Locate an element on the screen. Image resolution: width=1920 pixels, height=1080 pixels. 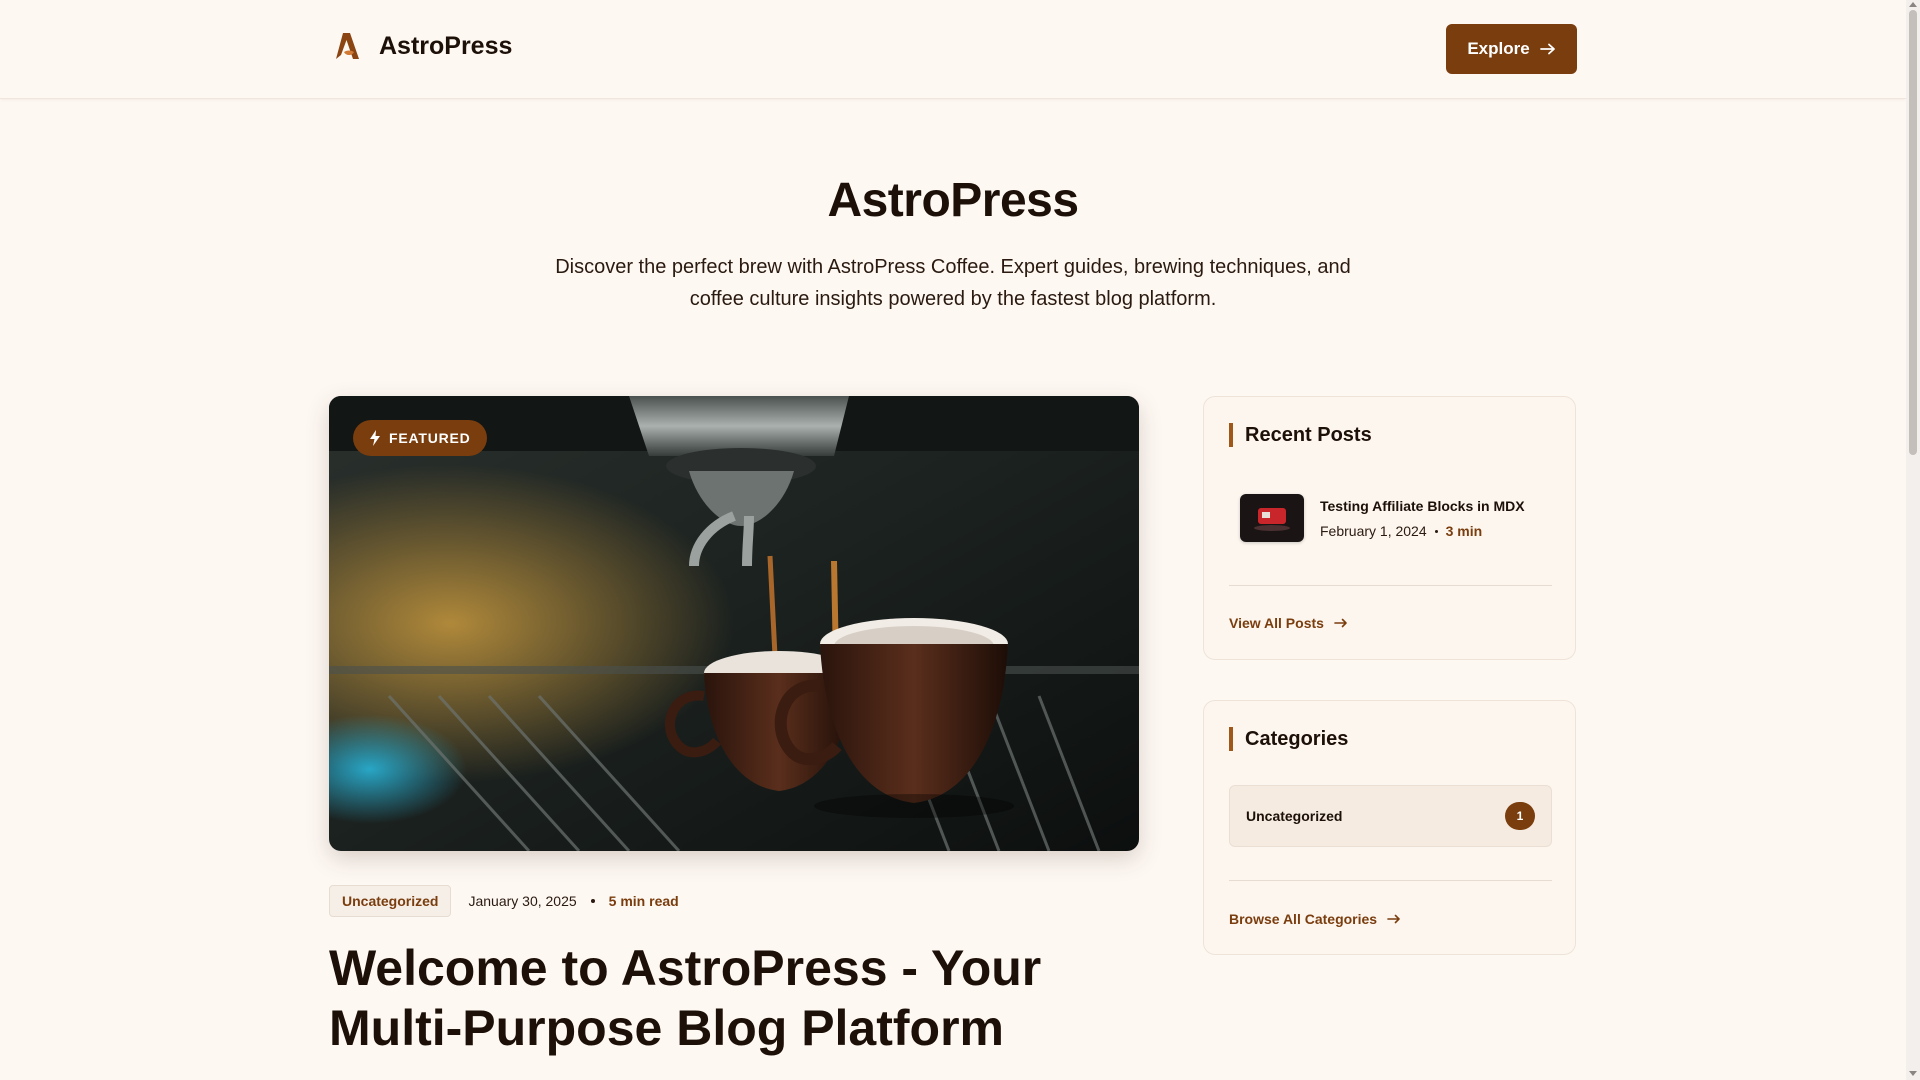
brand-logo: AstroPress is located at coordinates (422, 46).